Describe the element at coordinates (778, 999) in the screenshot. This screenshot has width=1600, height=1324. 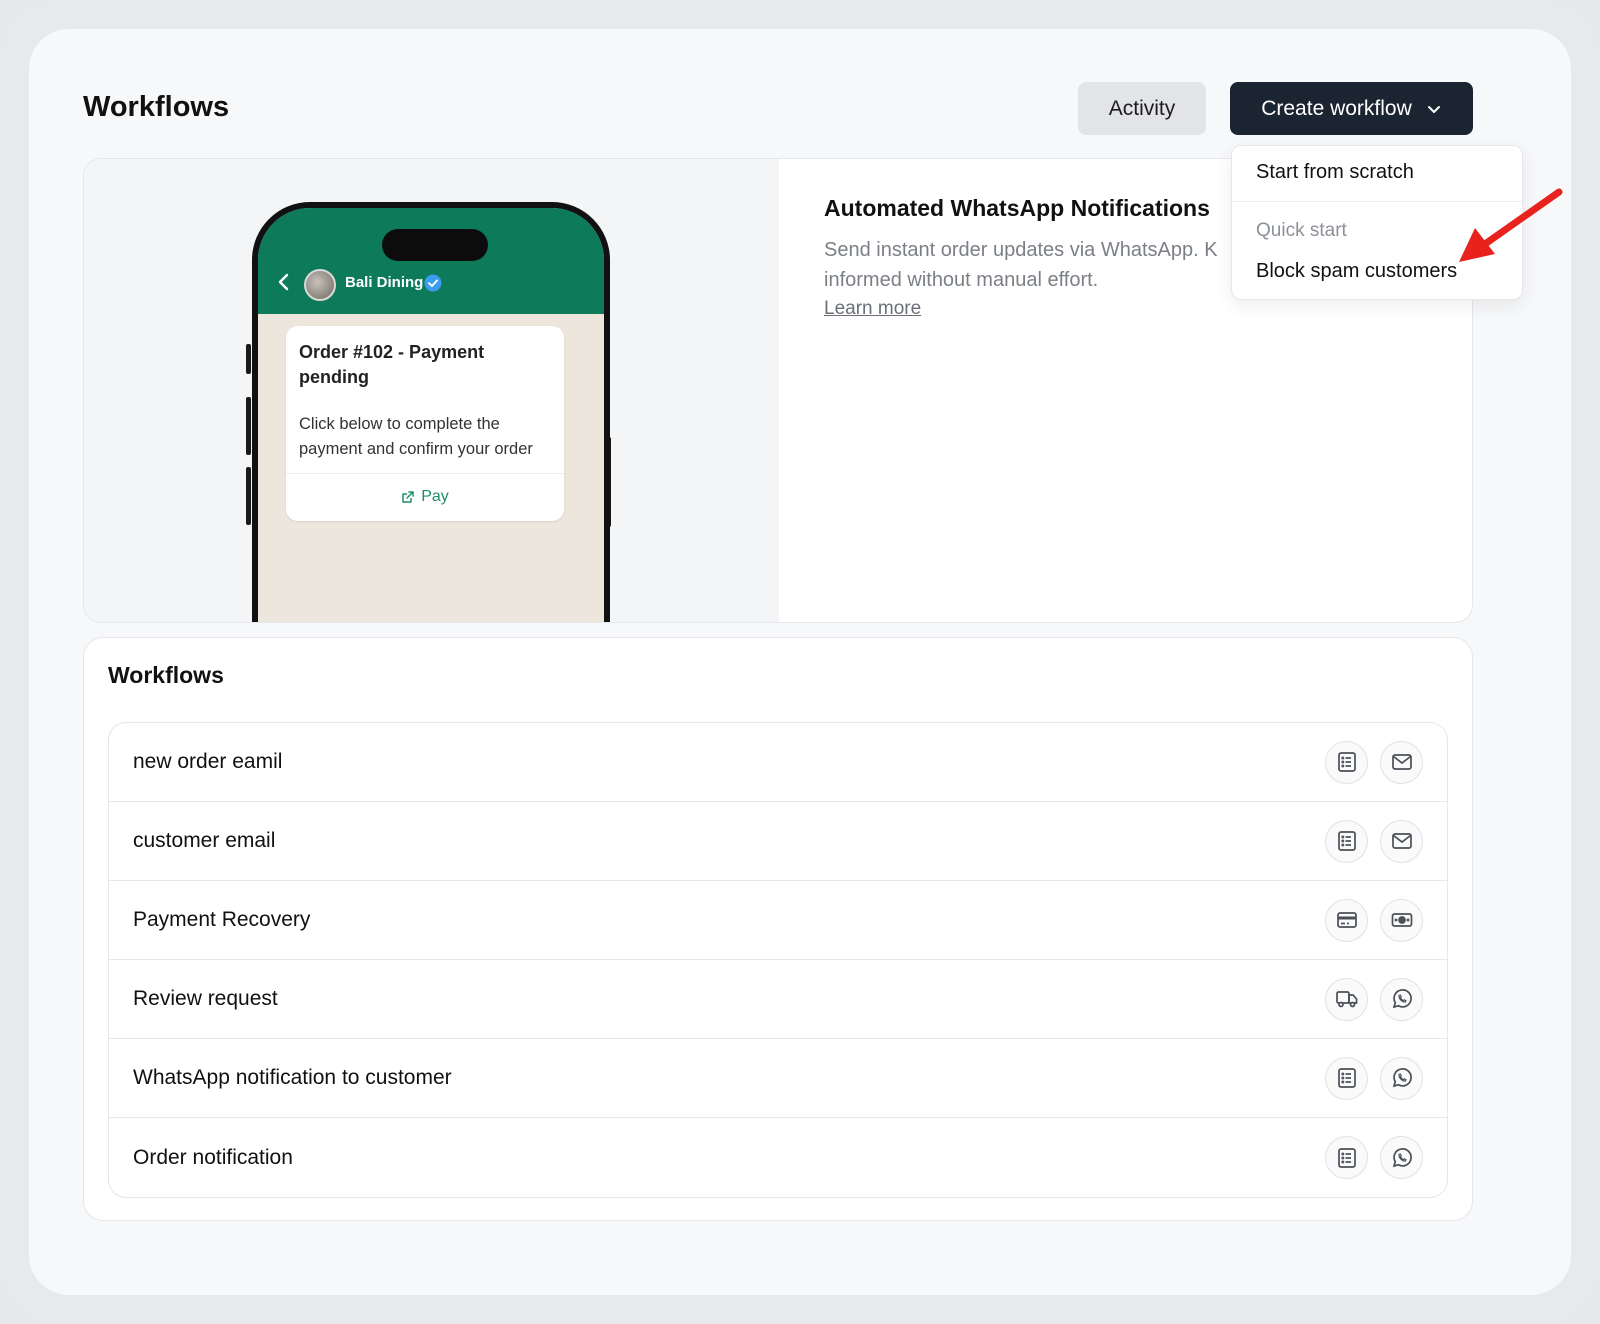
I see `workflow-row: Review request` at that location.